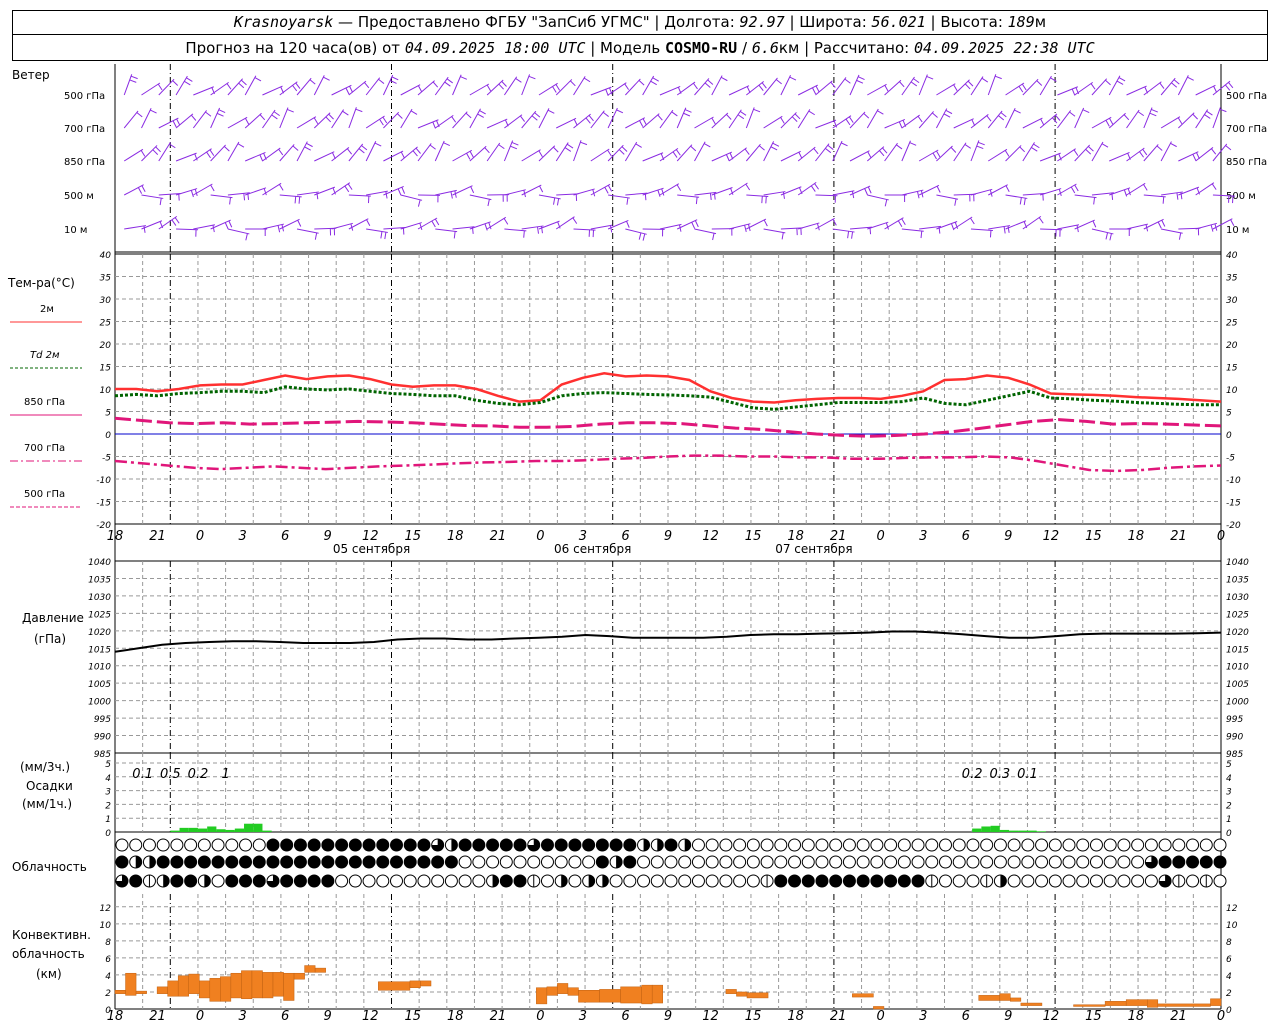 Image resolution: width=1280 pixels, height=1024 pixels. I want to click on pressure-ytick-right: 1000, so click(1237, 703).